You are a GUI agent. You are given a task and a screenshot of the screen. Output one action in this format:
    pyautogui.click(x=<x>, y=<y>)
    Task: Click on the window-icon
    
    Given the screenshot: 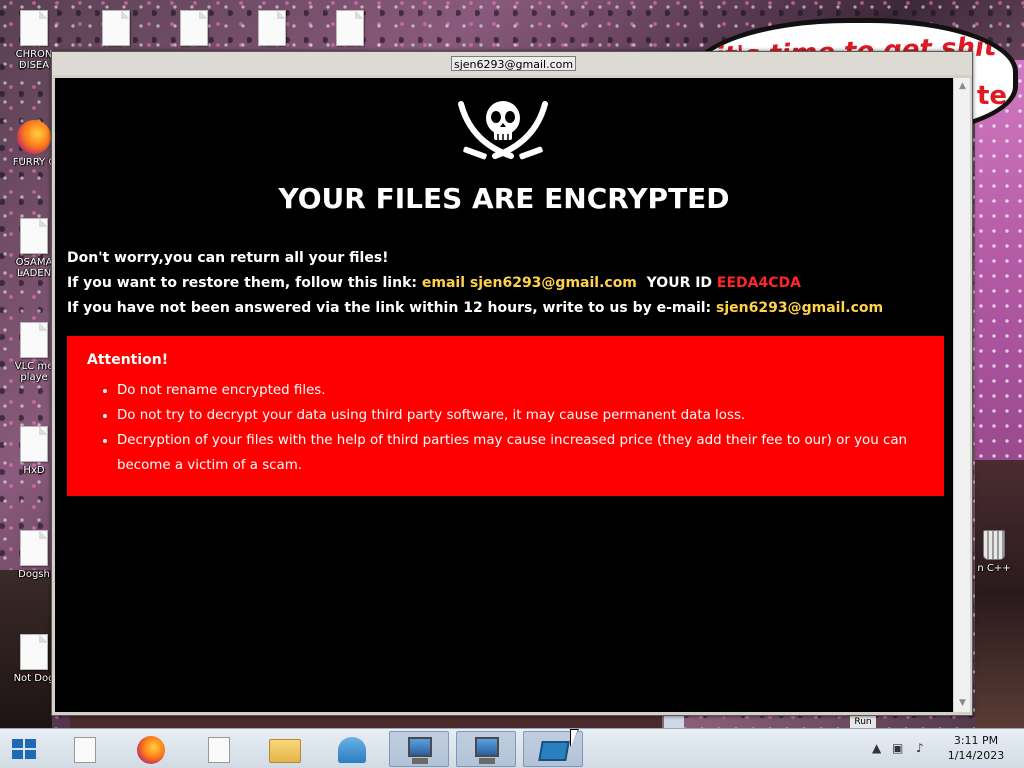 What is the action you would take?
    pyautogui.click(x=554, y=751)
    